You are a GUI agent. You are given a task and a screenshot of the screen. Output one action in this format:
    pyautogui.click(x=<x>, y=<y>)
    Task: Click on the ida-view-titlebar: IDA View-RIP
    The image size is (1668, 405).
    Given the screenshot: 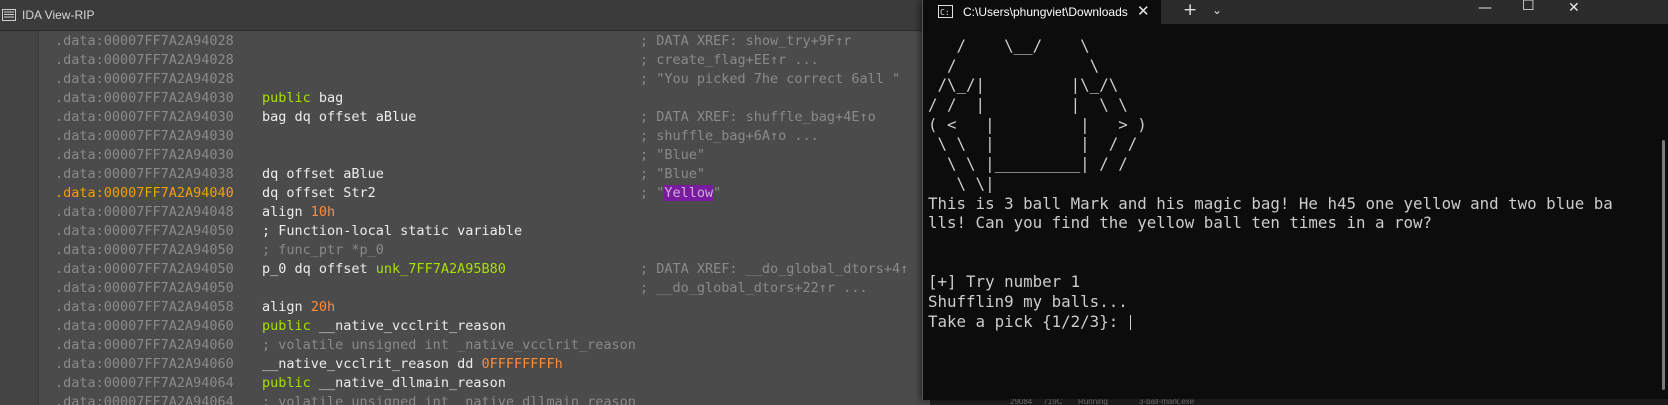 What is the action you would take?
    pyautogui.click(x=465, y=15)
    